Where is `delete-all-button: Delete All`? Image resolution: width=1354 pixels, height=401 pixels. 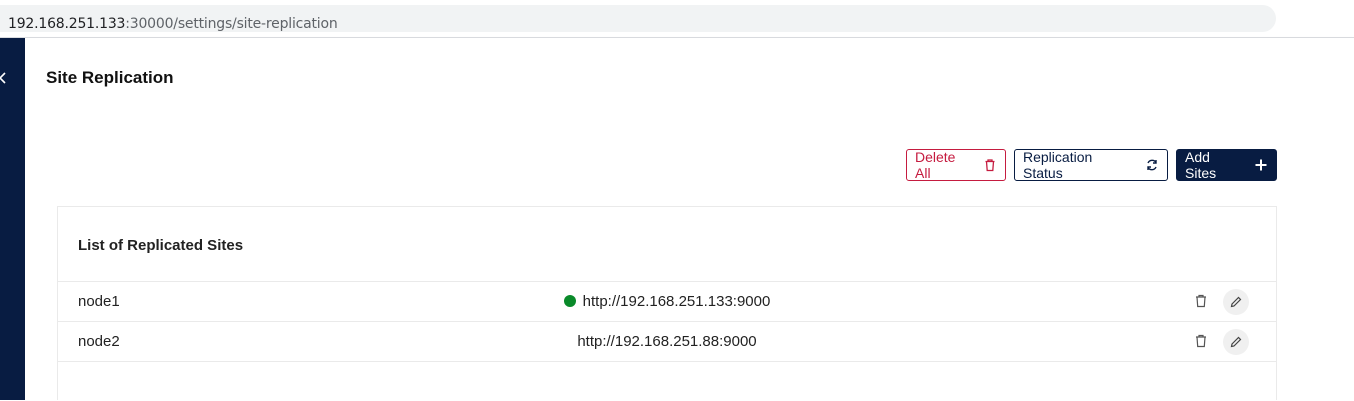
delete-all-button: Delete All is located at coordinates (956, 165).